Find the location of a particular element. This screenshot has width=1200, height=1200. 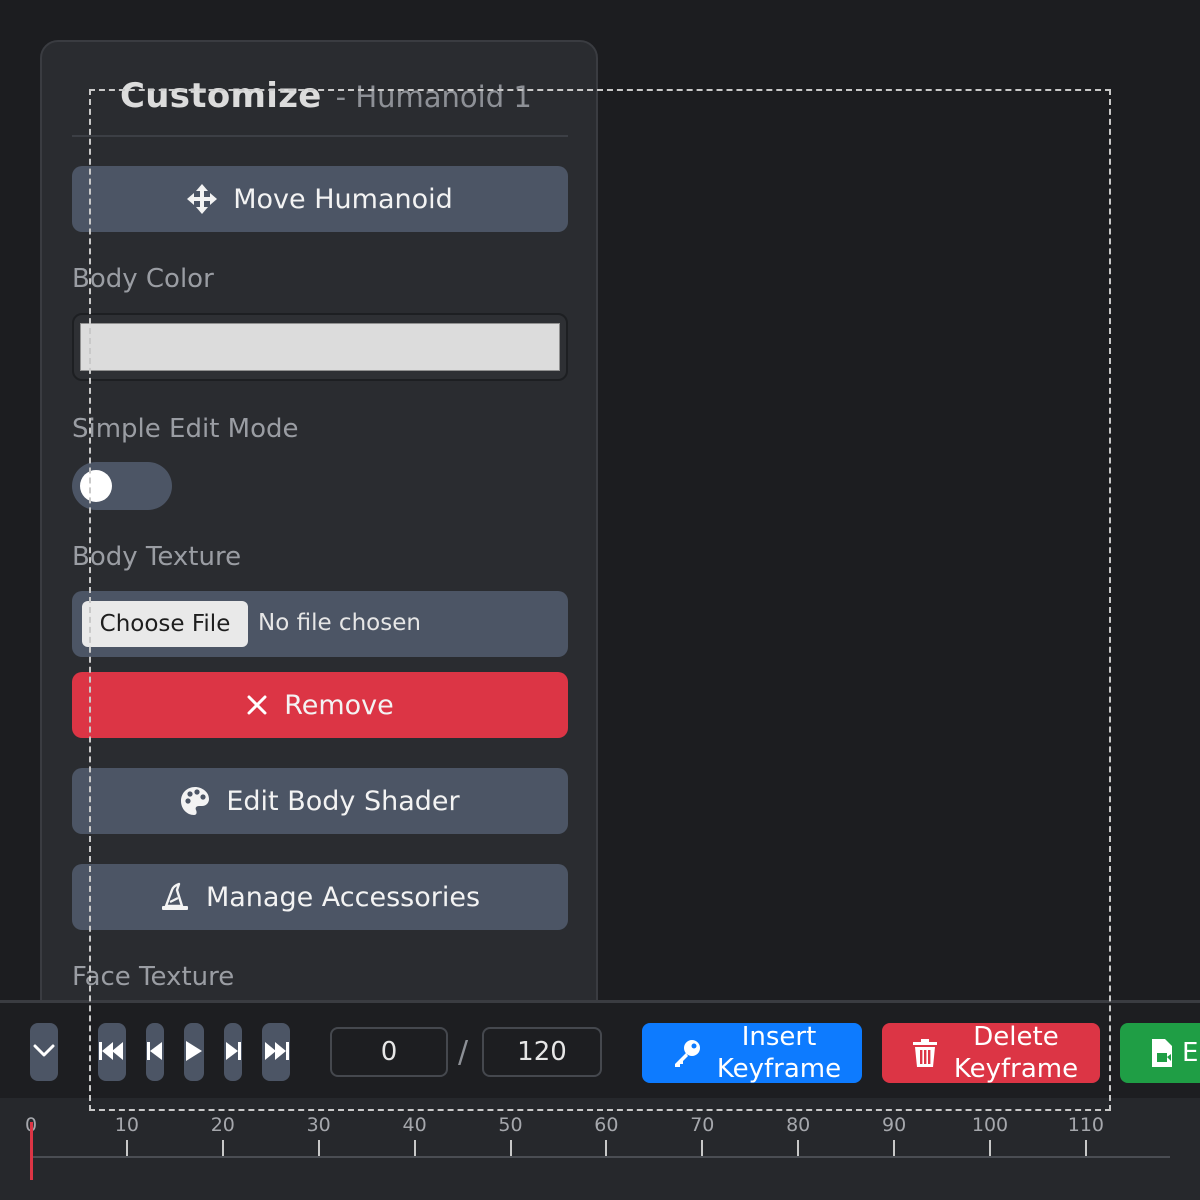

file-export-icon is located at coordinates (1162, 1053).